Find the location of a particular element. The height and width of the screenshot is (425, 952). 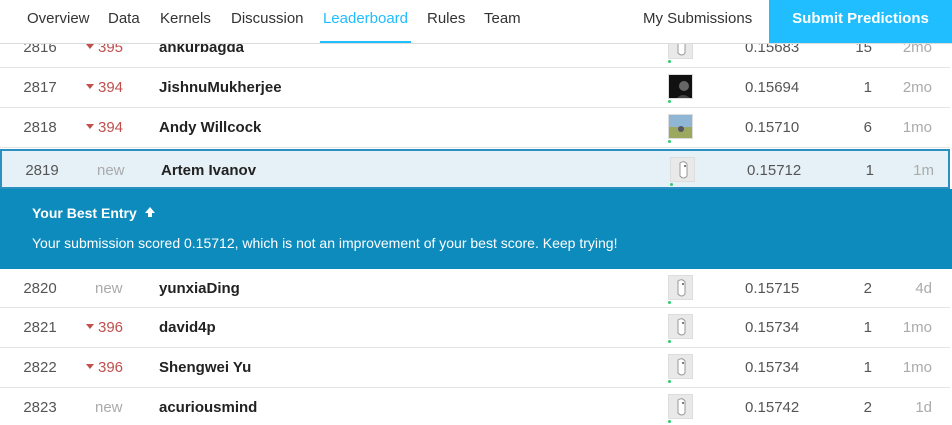

leaderboard-row: 2823 new acuriousmind 0.15742 2 1d is located at coordinates (475, 406).